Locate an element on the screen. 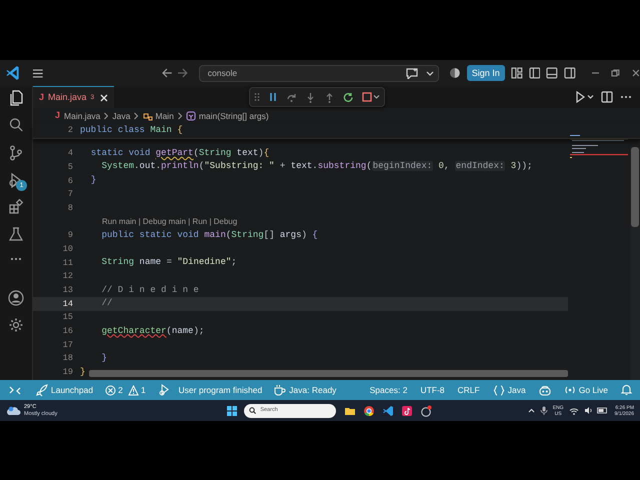  browser-icon is located at coordinates (369, 410).